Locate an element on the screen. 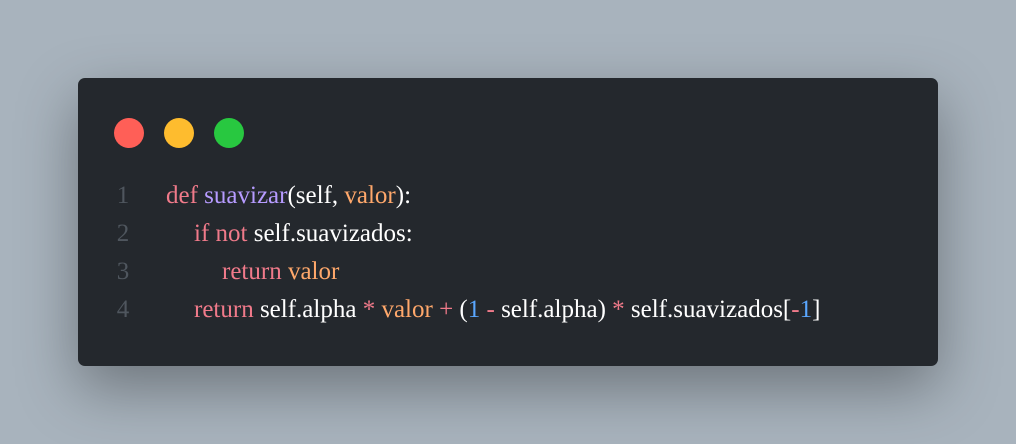  code-token-keyword: + is located at coordinates (449, 309).